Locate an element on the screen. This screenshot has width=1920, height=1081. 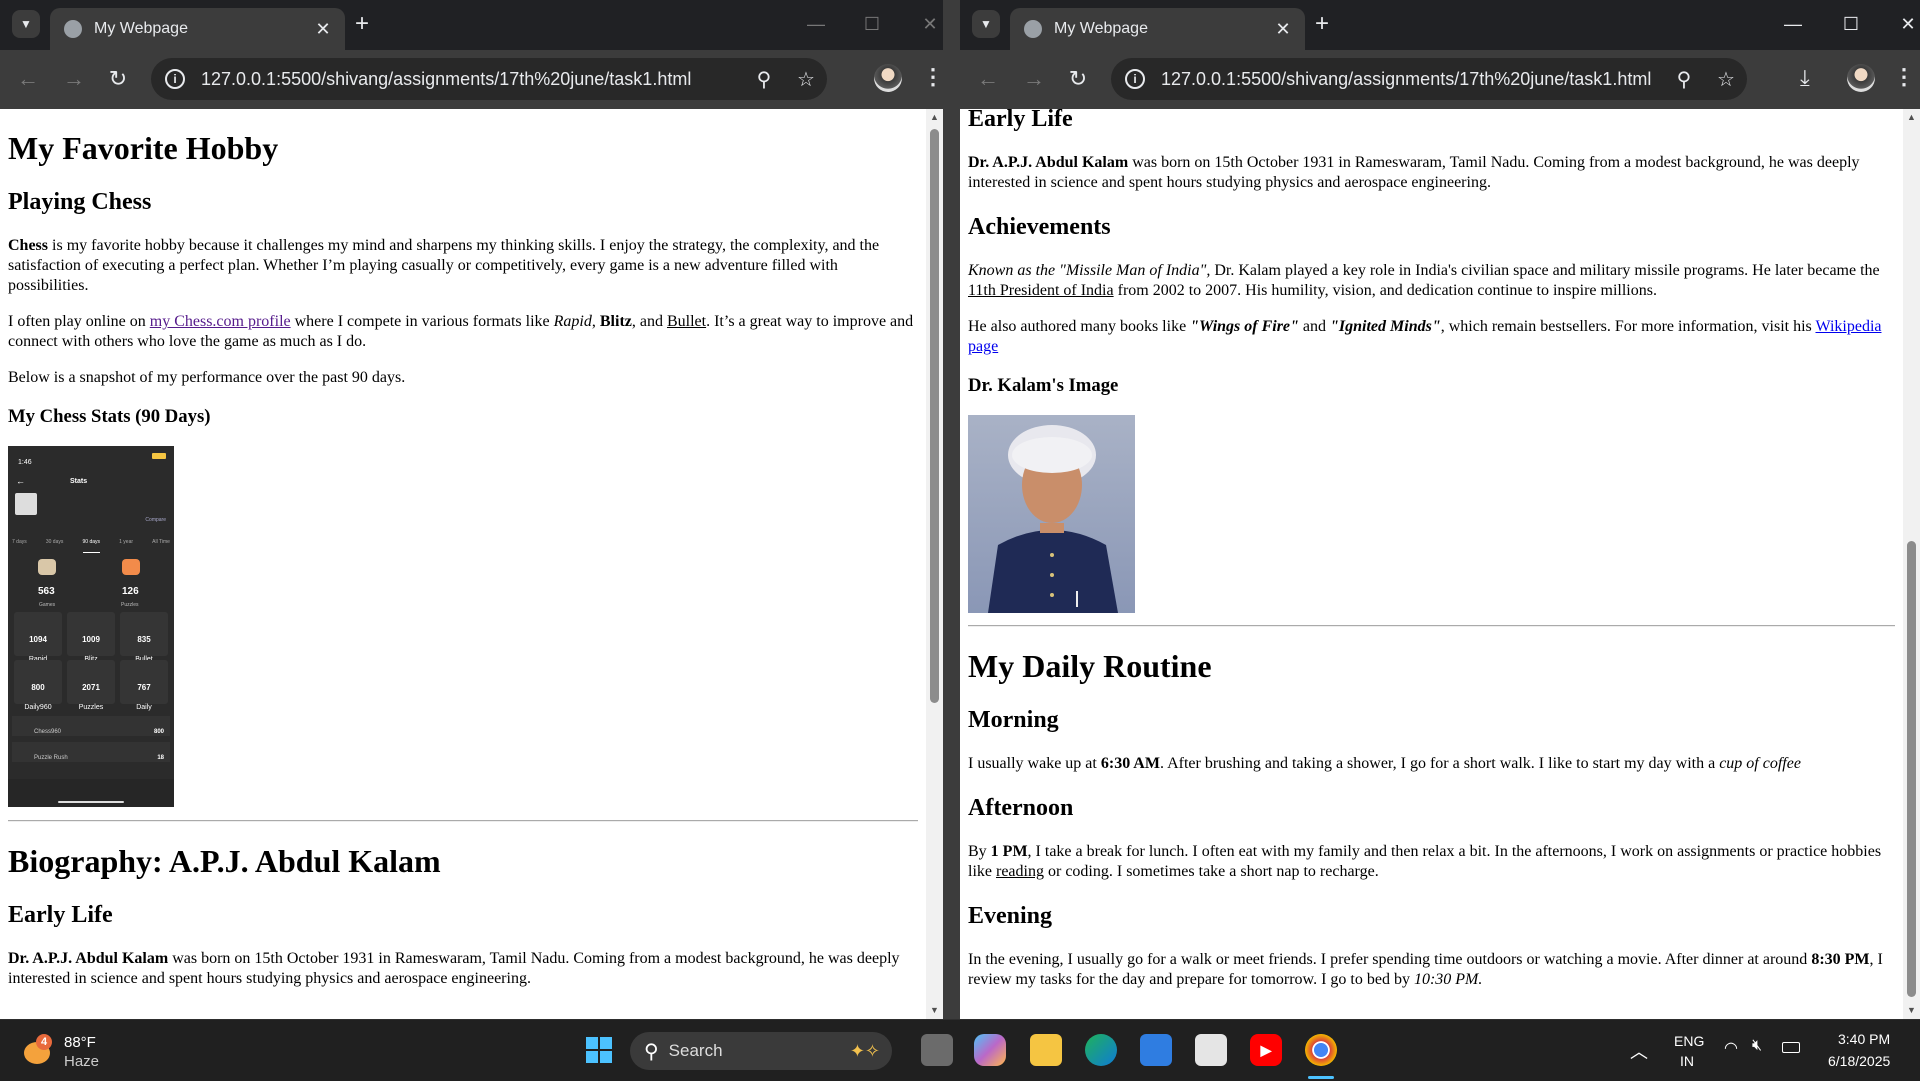
bold-text: Dr. A.P.J. Abdul Kalam is located at coordinates (1048, 162).